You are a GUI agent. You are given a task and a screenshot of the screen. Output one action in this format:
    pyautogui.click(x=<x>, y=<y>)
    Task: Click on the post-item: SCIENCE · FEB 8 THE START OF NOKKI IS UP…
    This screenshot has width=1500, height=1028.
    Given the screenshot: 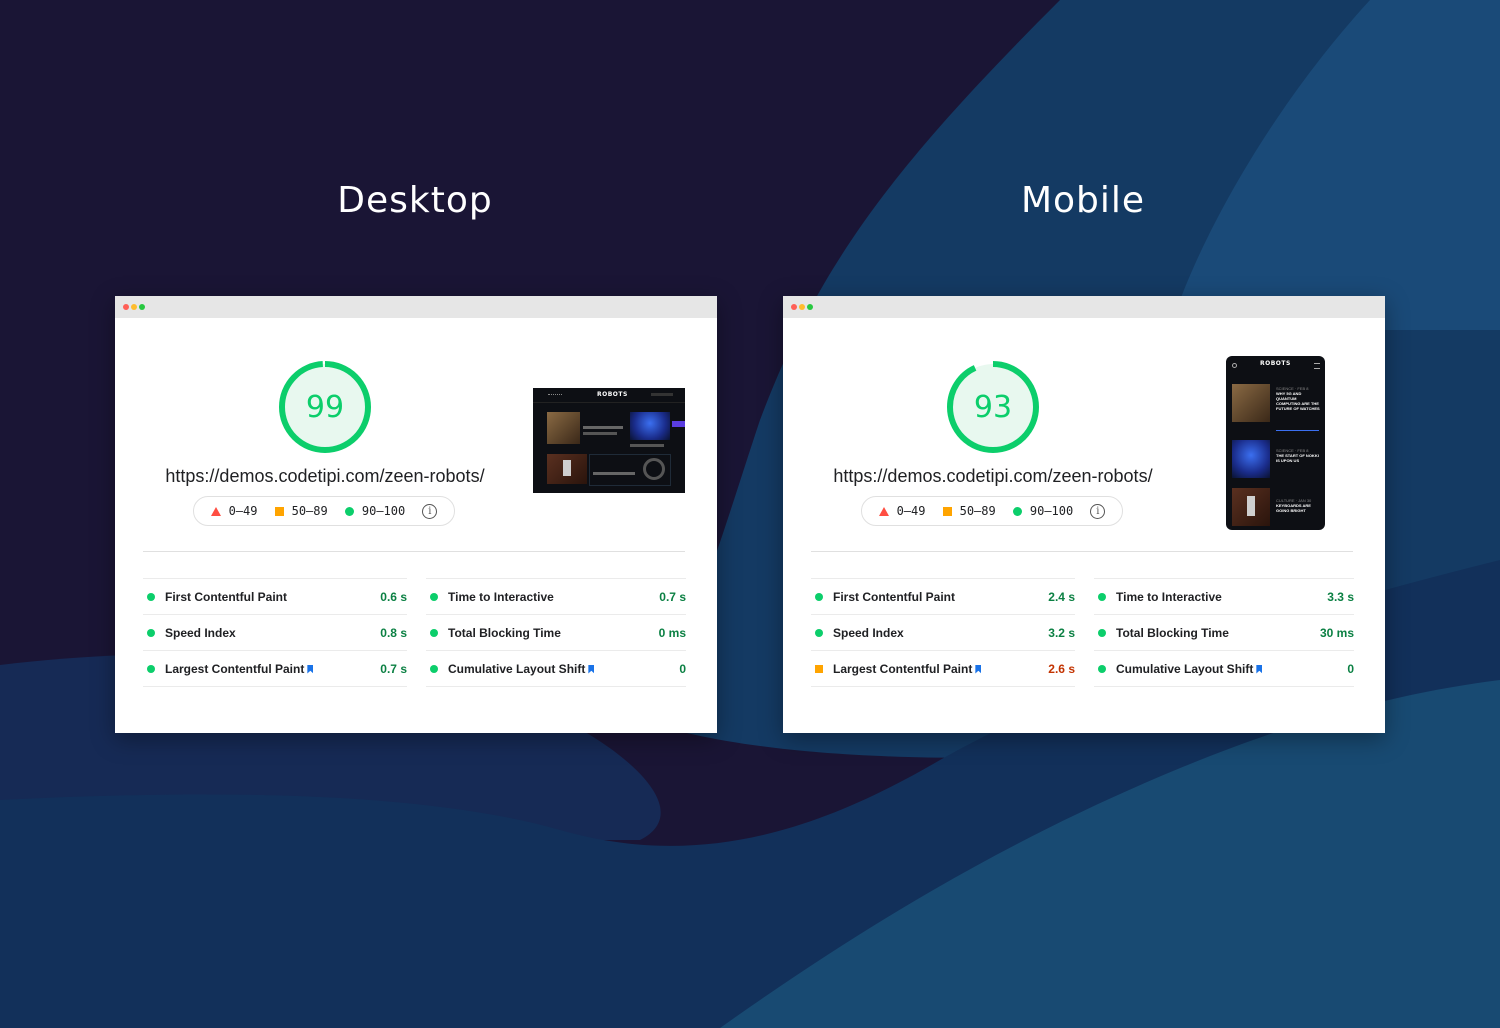 What is the action you would take?
    pyautogui.click(x=1298, y=455)
    